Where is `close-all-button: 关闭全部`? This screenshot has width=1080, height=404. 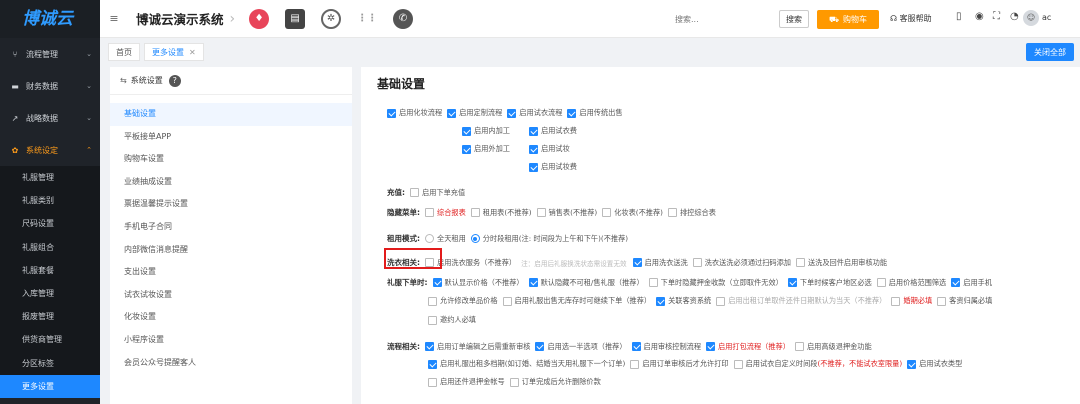
close-all-button: 关闭全部 is located at coordinates (1050, 52).